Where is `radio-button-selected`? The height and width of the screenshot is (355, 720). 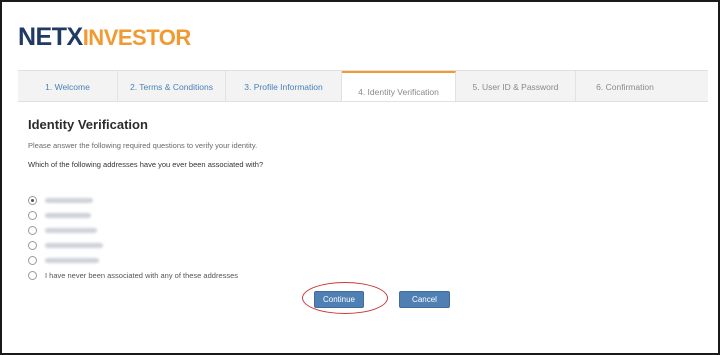
radio-button-selected is located at coordinates (32, 200).